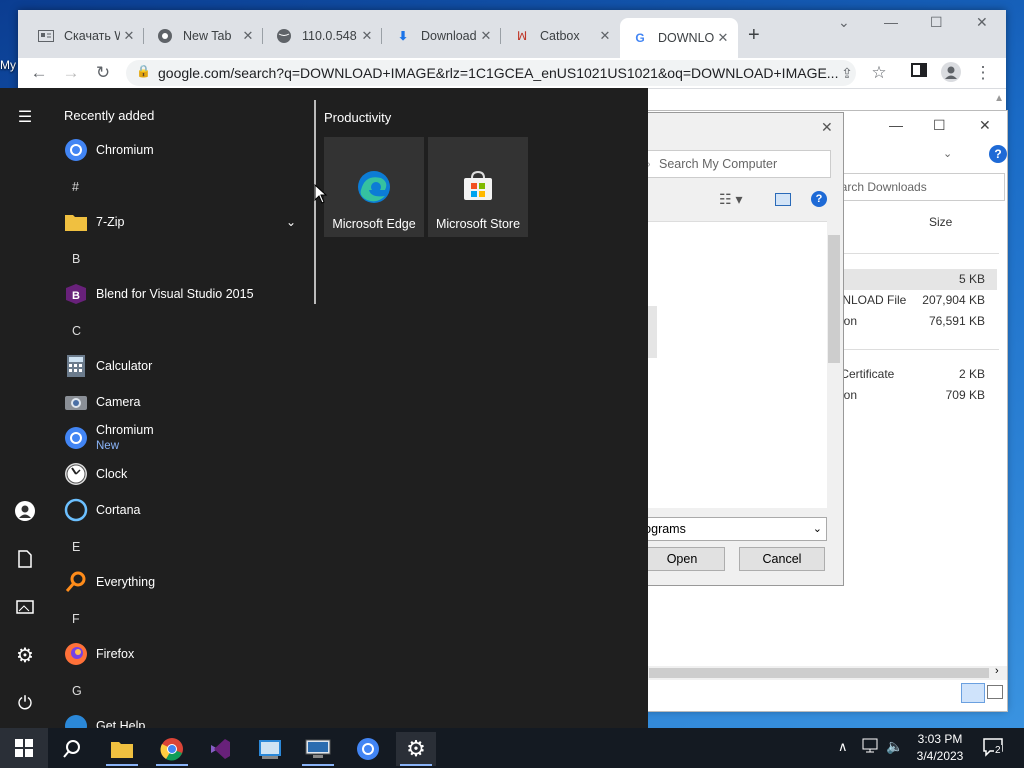  I want to click on tab-5-active: G DOWNLO ✕, so click(679, 38).